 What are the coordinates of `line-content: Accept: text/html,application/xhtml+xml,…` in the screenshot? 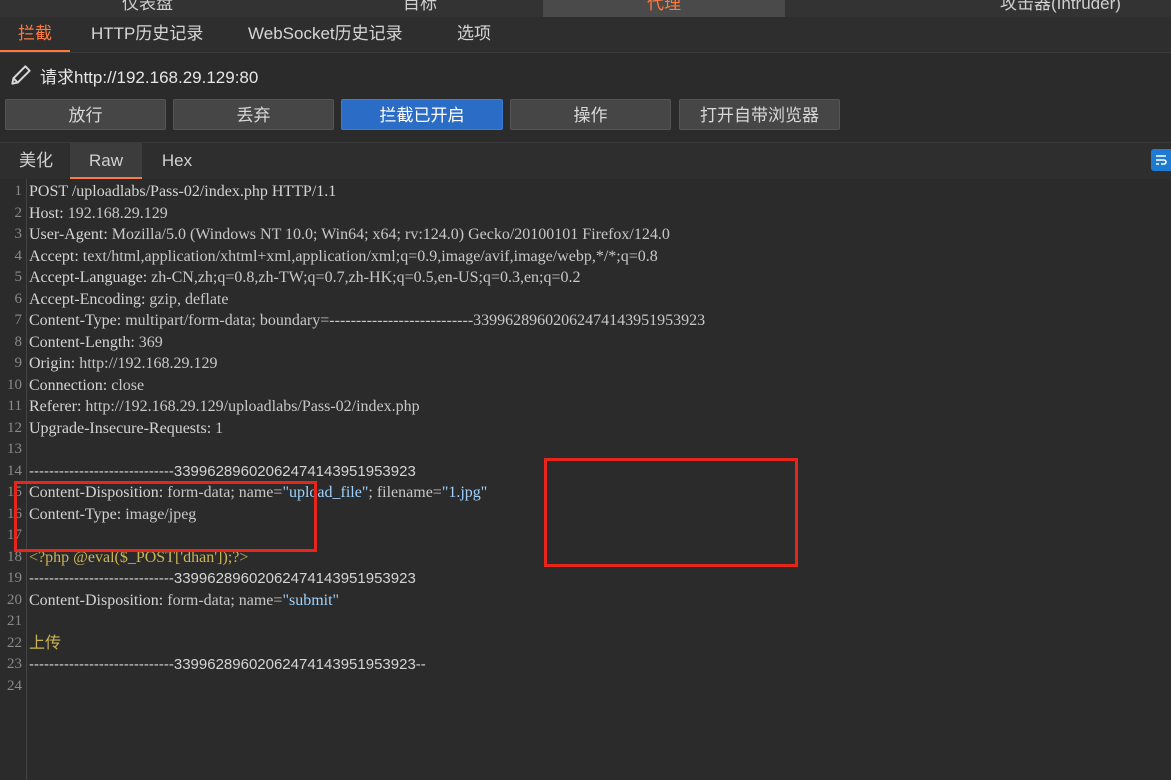 It's located at (343, 256).